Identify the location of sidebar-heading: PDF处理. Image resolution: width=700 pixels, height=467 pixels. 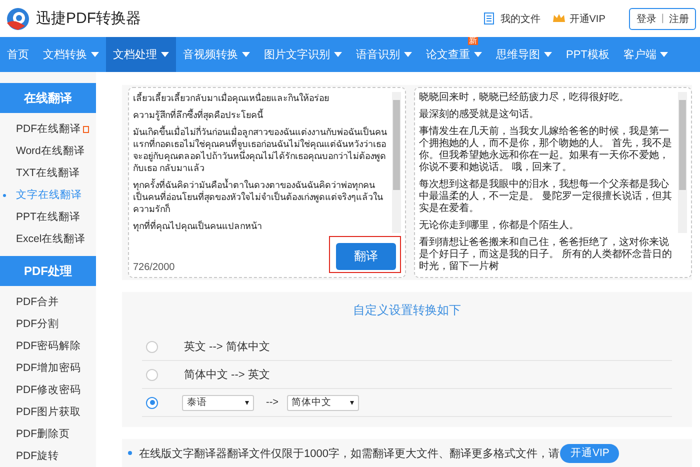
(48, 271).